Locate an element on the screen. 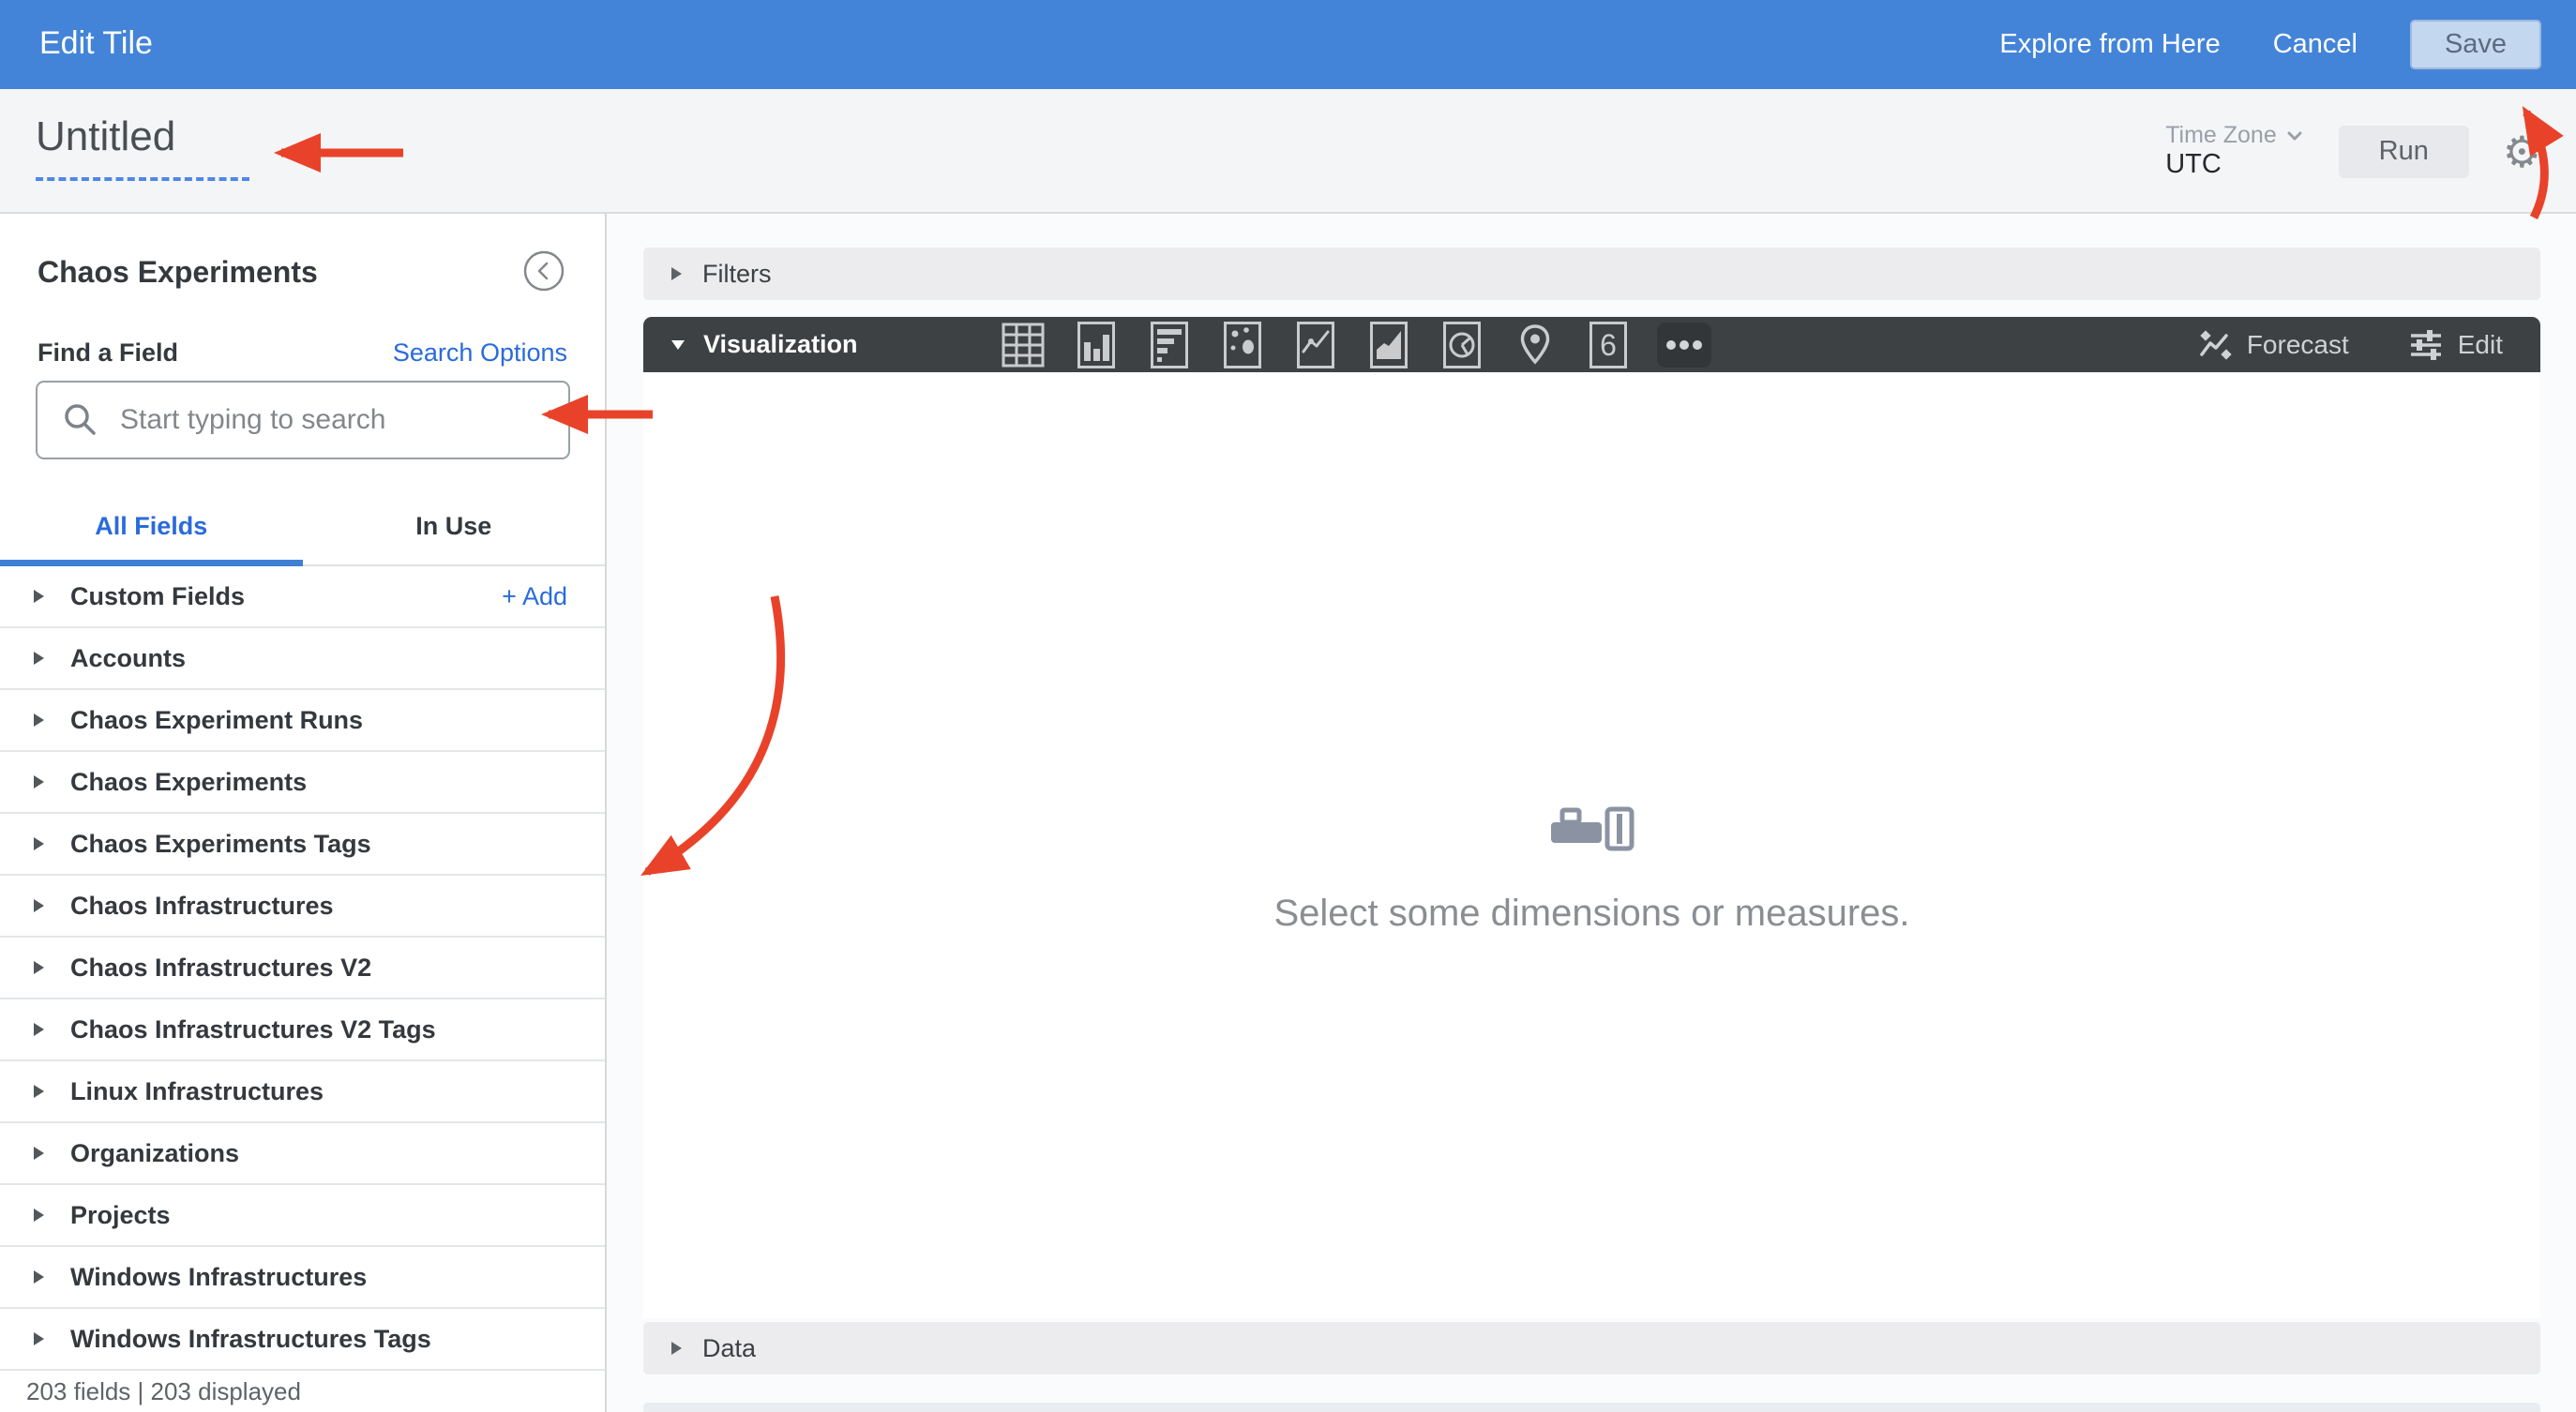  explore-name: Chaos Experiments is located at coordinates (178, 272).